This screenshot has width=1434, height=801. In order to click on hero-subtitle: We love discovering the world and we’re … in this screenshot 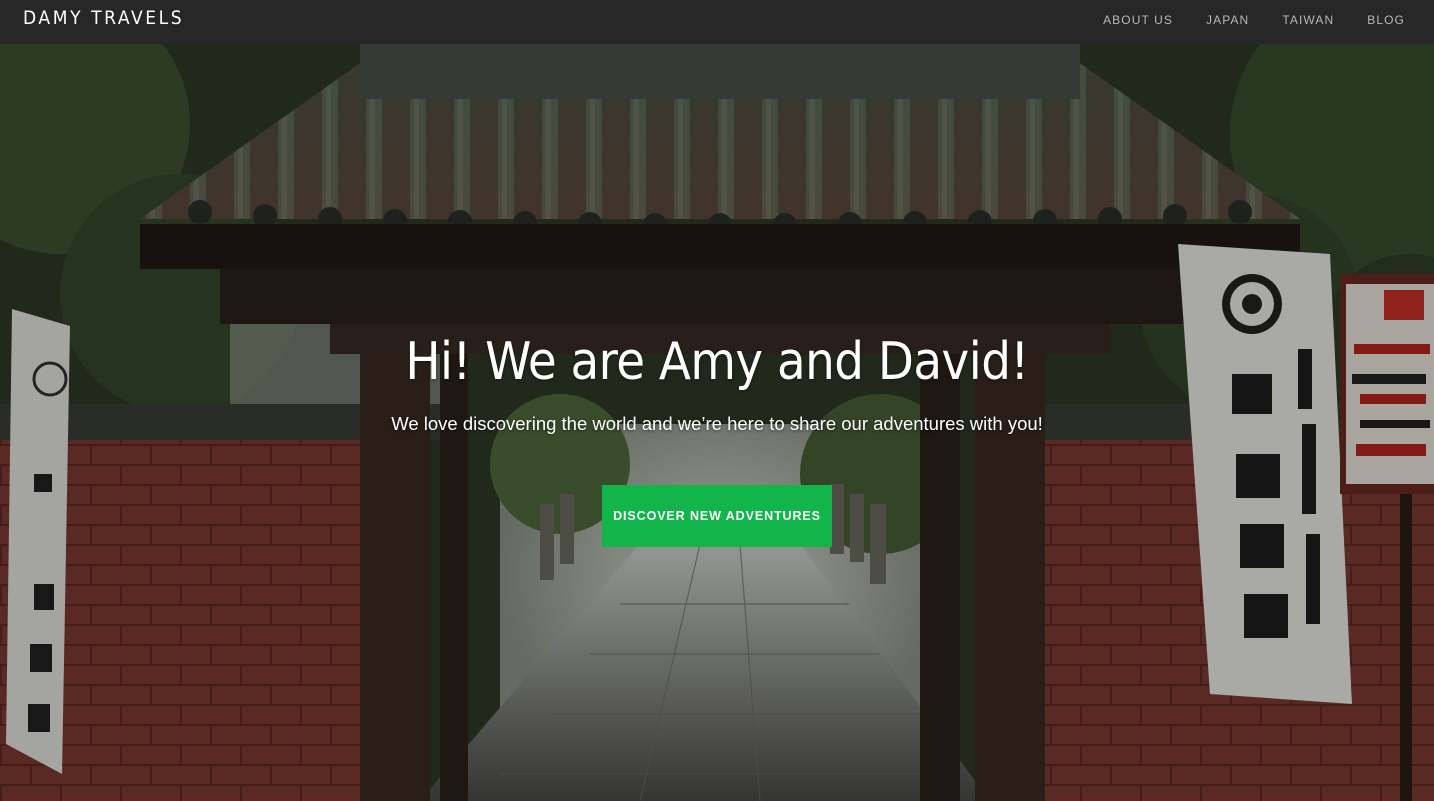, I will do `click(717, 423)`.